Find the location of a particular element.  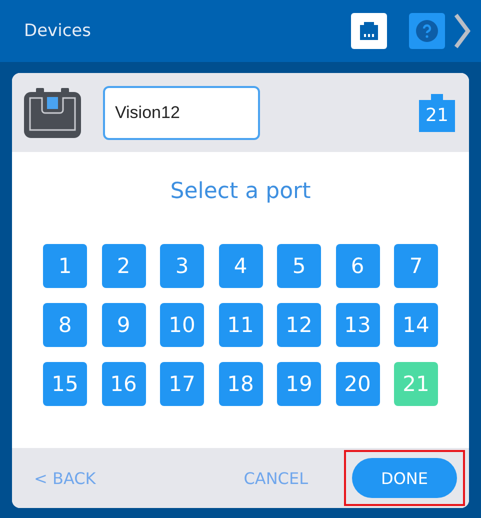

ethernet-port-icon is located at coordinates (369, 31).